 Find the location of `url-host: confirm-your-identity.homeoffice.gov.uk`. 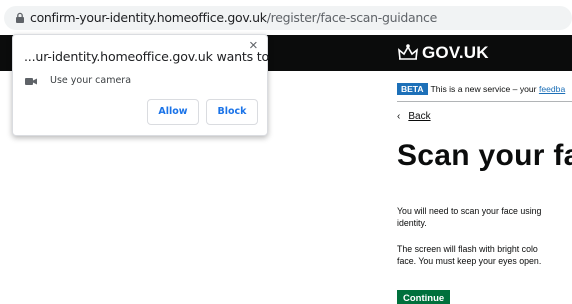

url-host: confirm-your-identity.homeoffice.gov.uk is located at coordinates (148, 17).